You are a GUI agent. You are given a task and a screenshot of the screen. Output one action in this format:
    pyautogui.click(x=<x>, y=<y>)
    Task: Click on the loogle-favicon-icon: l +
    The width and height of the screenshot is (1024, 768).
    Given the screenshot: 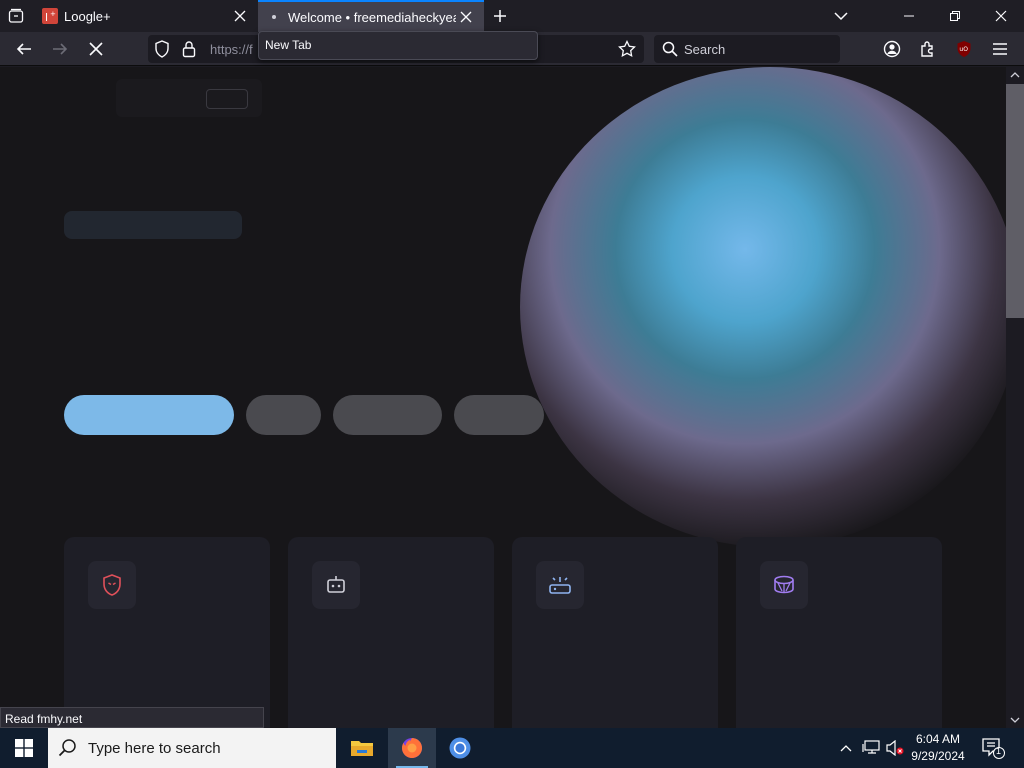 What is the action you would take?
    pyautogui.click(x=50, y=16)
    